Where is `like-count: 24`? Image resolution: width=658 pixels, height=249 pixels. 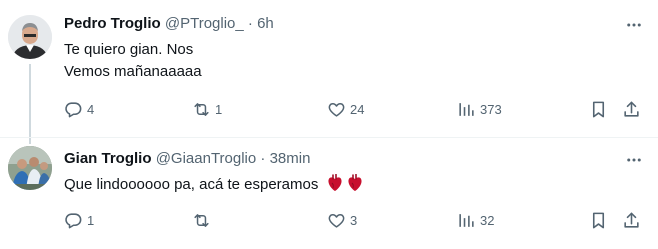
like-count: 24 is located at coordinates (357, 109).